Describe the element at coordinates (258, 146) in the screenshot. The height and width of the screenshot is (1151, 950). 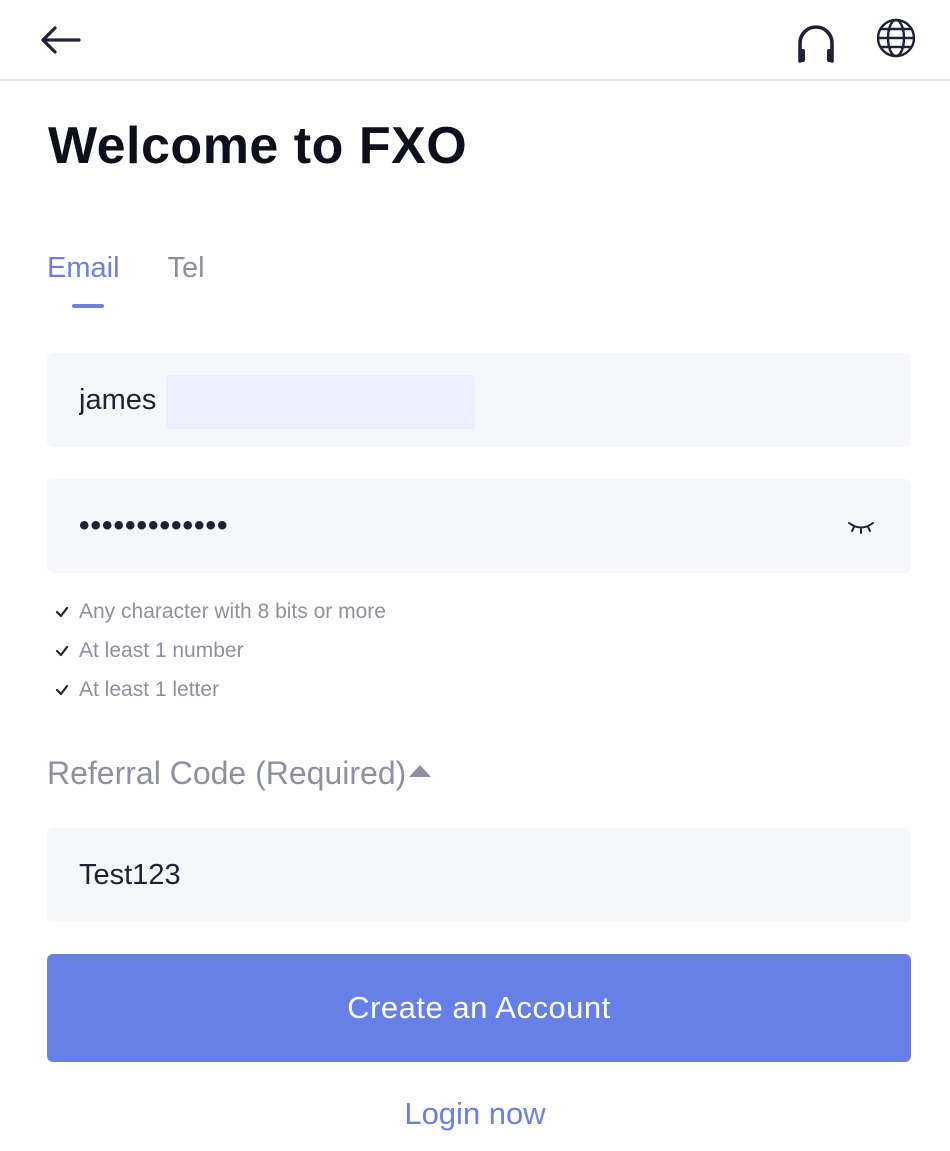
I see `page-title: Welcome to FXO` at that location.